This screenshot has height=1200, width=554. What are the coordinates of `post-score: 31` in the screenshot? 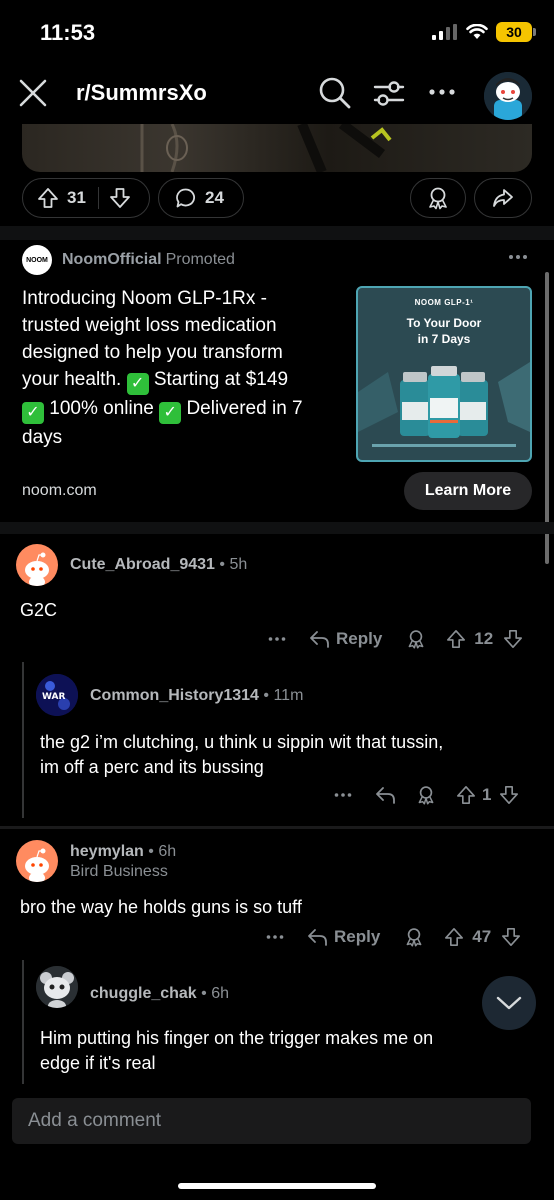 It's located at (76, 197).